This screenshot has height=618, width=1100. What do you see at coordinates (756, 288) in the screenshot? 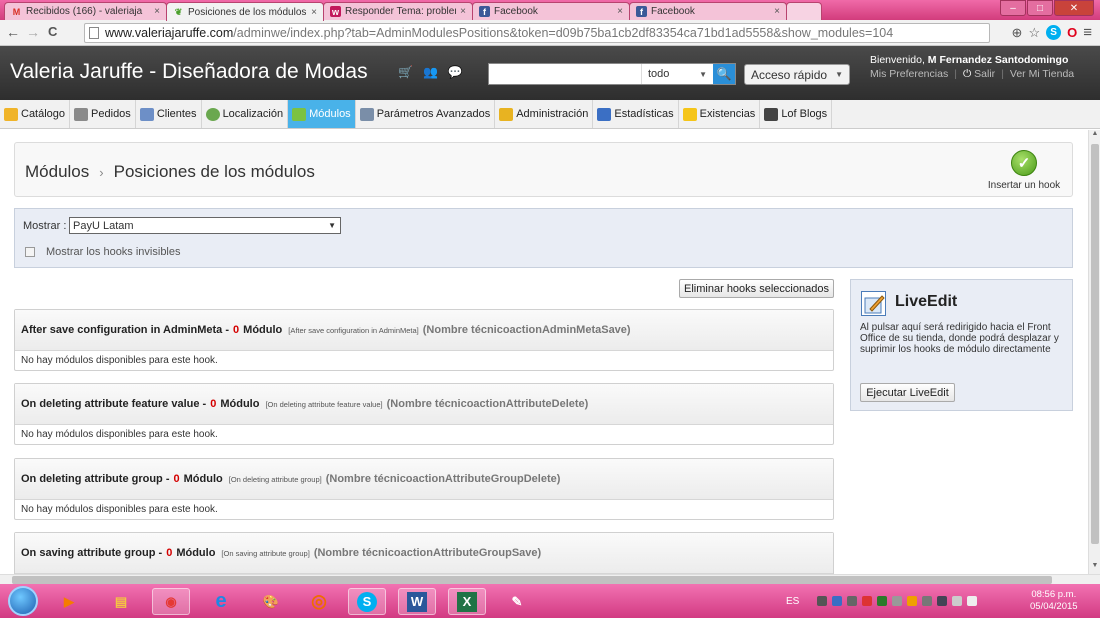
I see `delete-selected-hooks-button: Eliminar hooks seleccionados` at bounding box center [756, 288].